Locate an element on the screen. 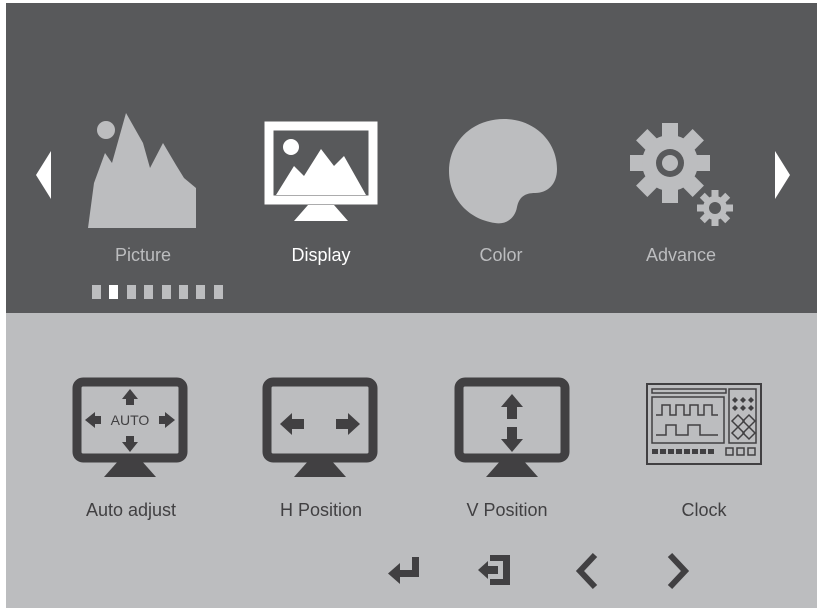 The width and height of the screenshot is (819, 609). auto-adjust-icon: AUTO is located at coordinates (130, 428).